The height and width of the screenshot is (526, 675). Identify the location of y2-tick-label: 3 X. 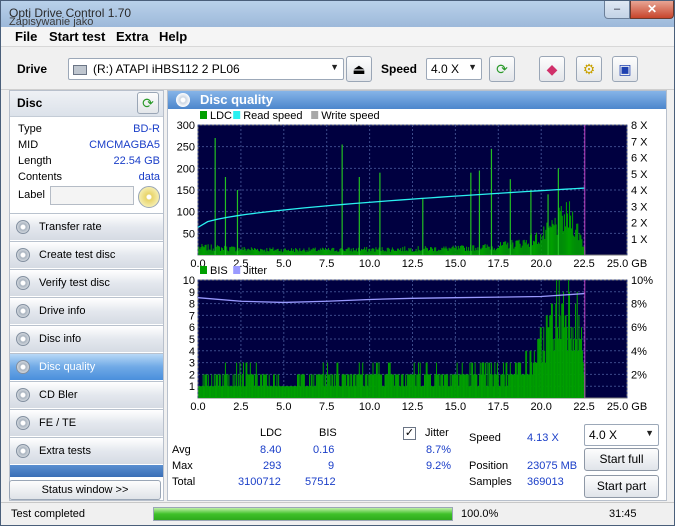
(639, 207).